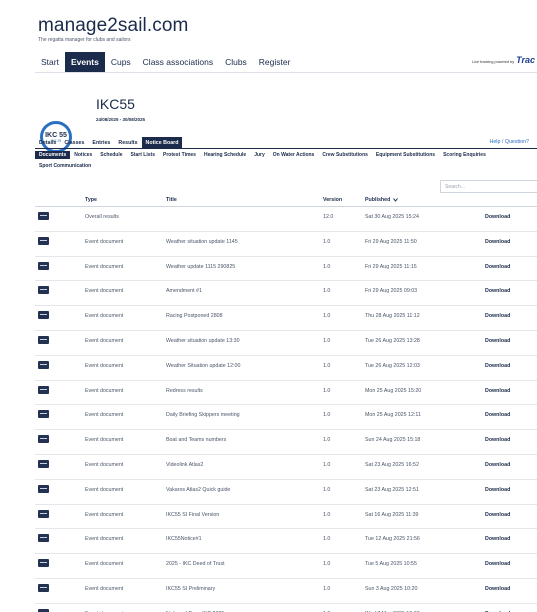  I want to click on row-published: Thu 28 Aug 2025 11:12, so click(392, 316).